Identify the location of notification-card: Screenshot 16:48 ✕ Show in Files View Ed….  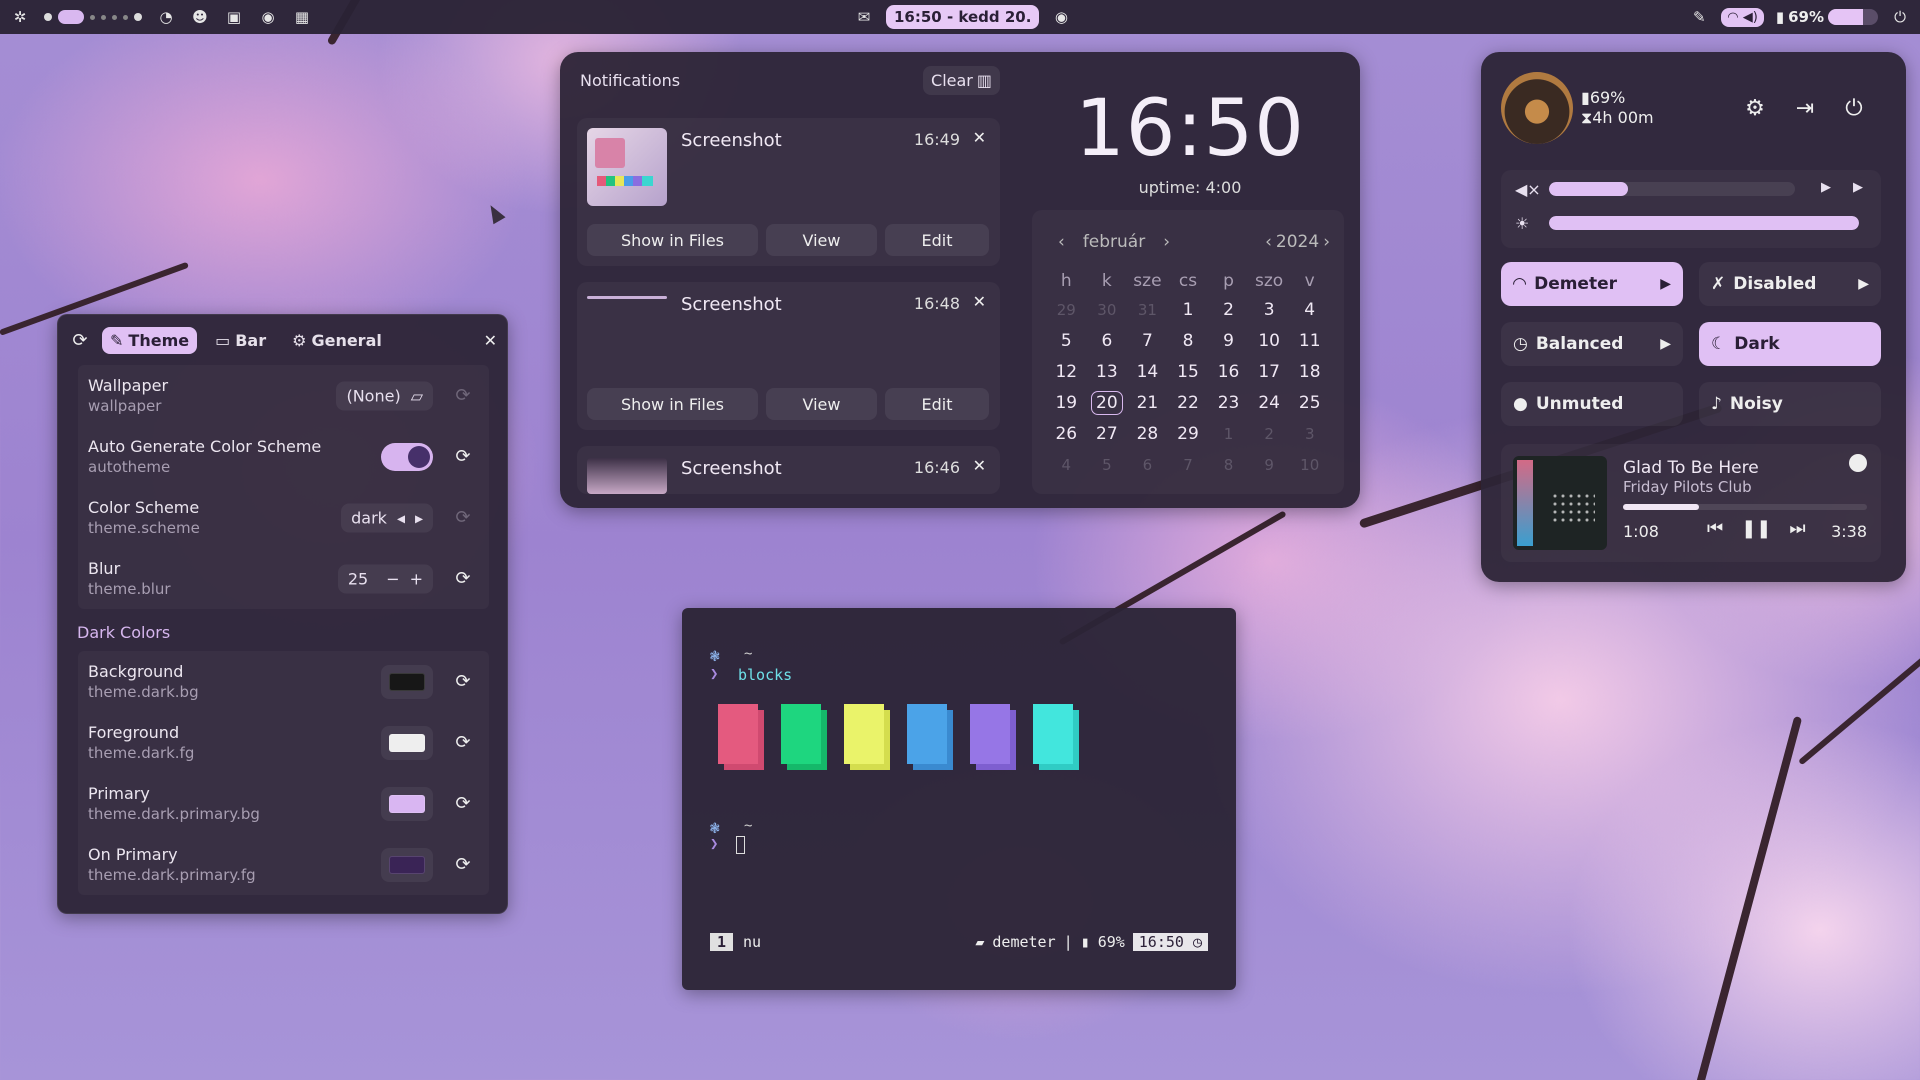
(788, 356).